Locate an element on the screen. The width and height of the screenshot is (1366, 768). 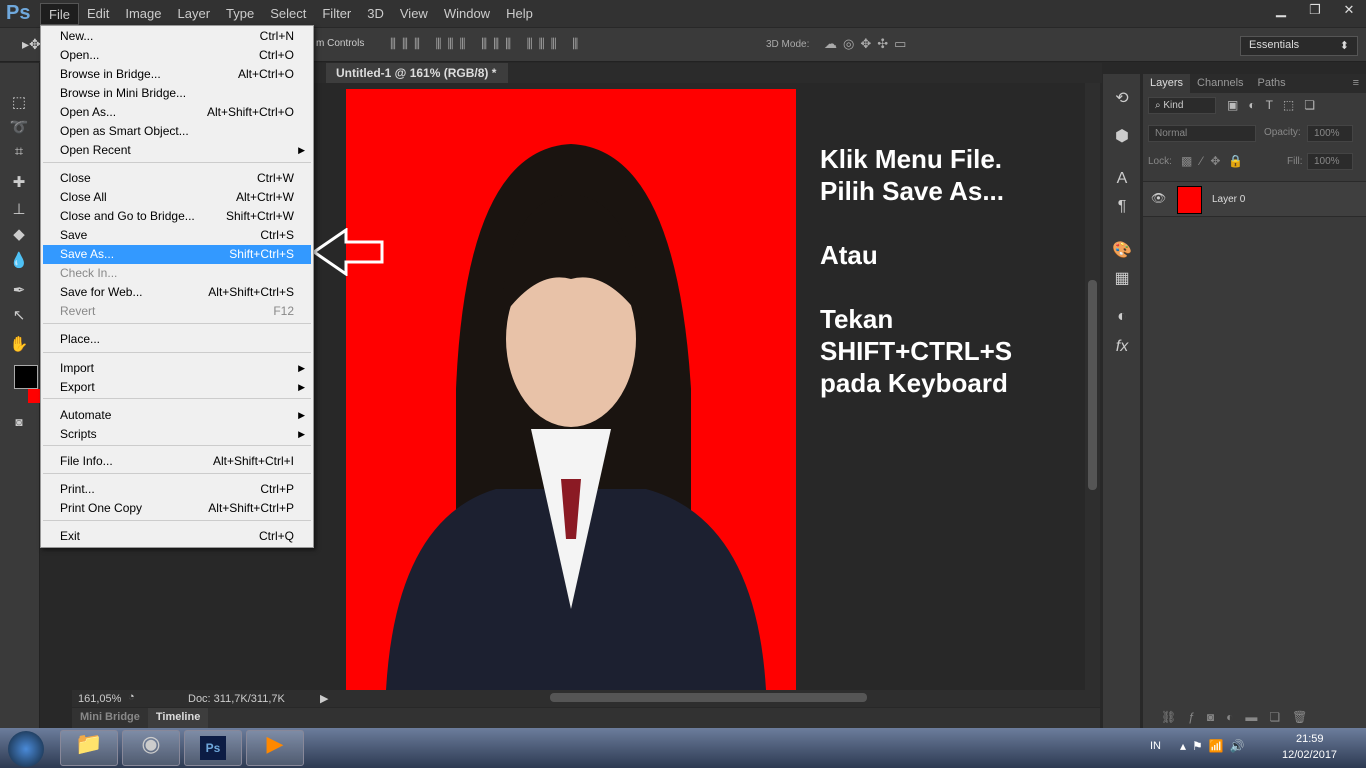
visibility-eye-icon: 👁 is located at coordinates (1158, 198).